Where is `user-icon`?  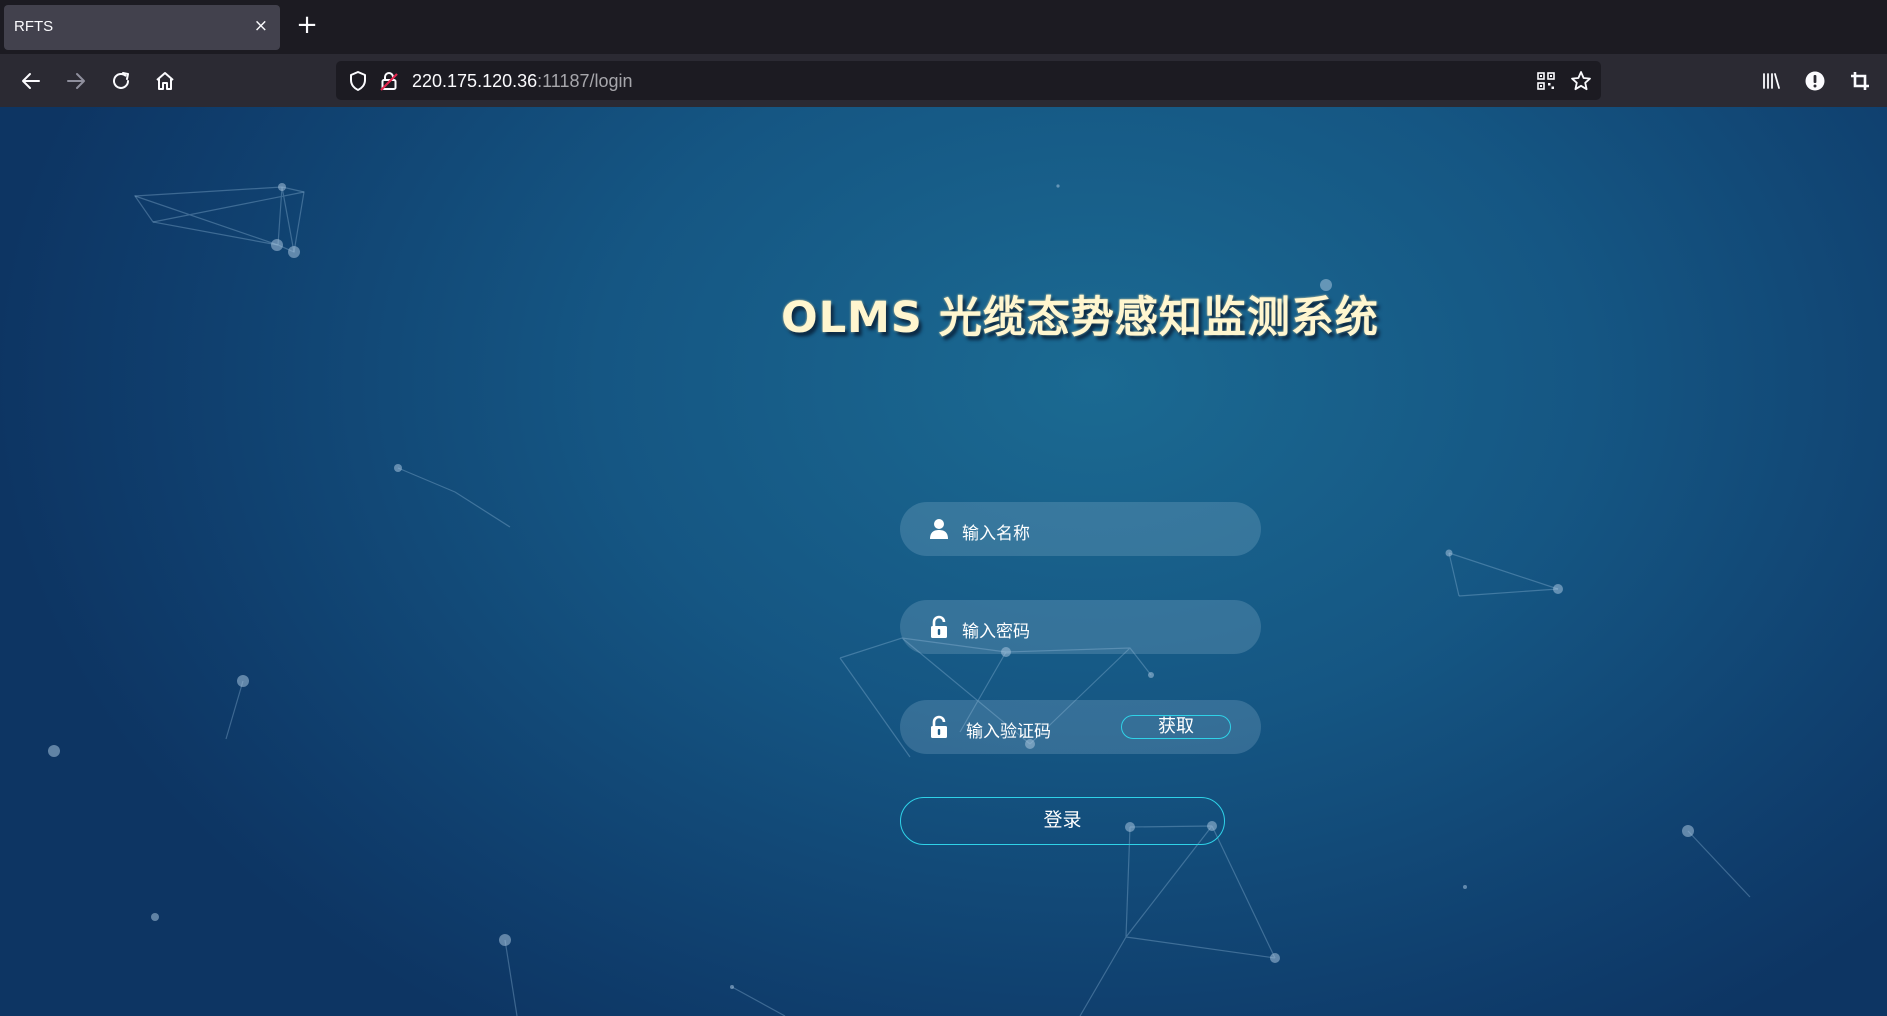 user-icon is located at coordinates (939, 529).